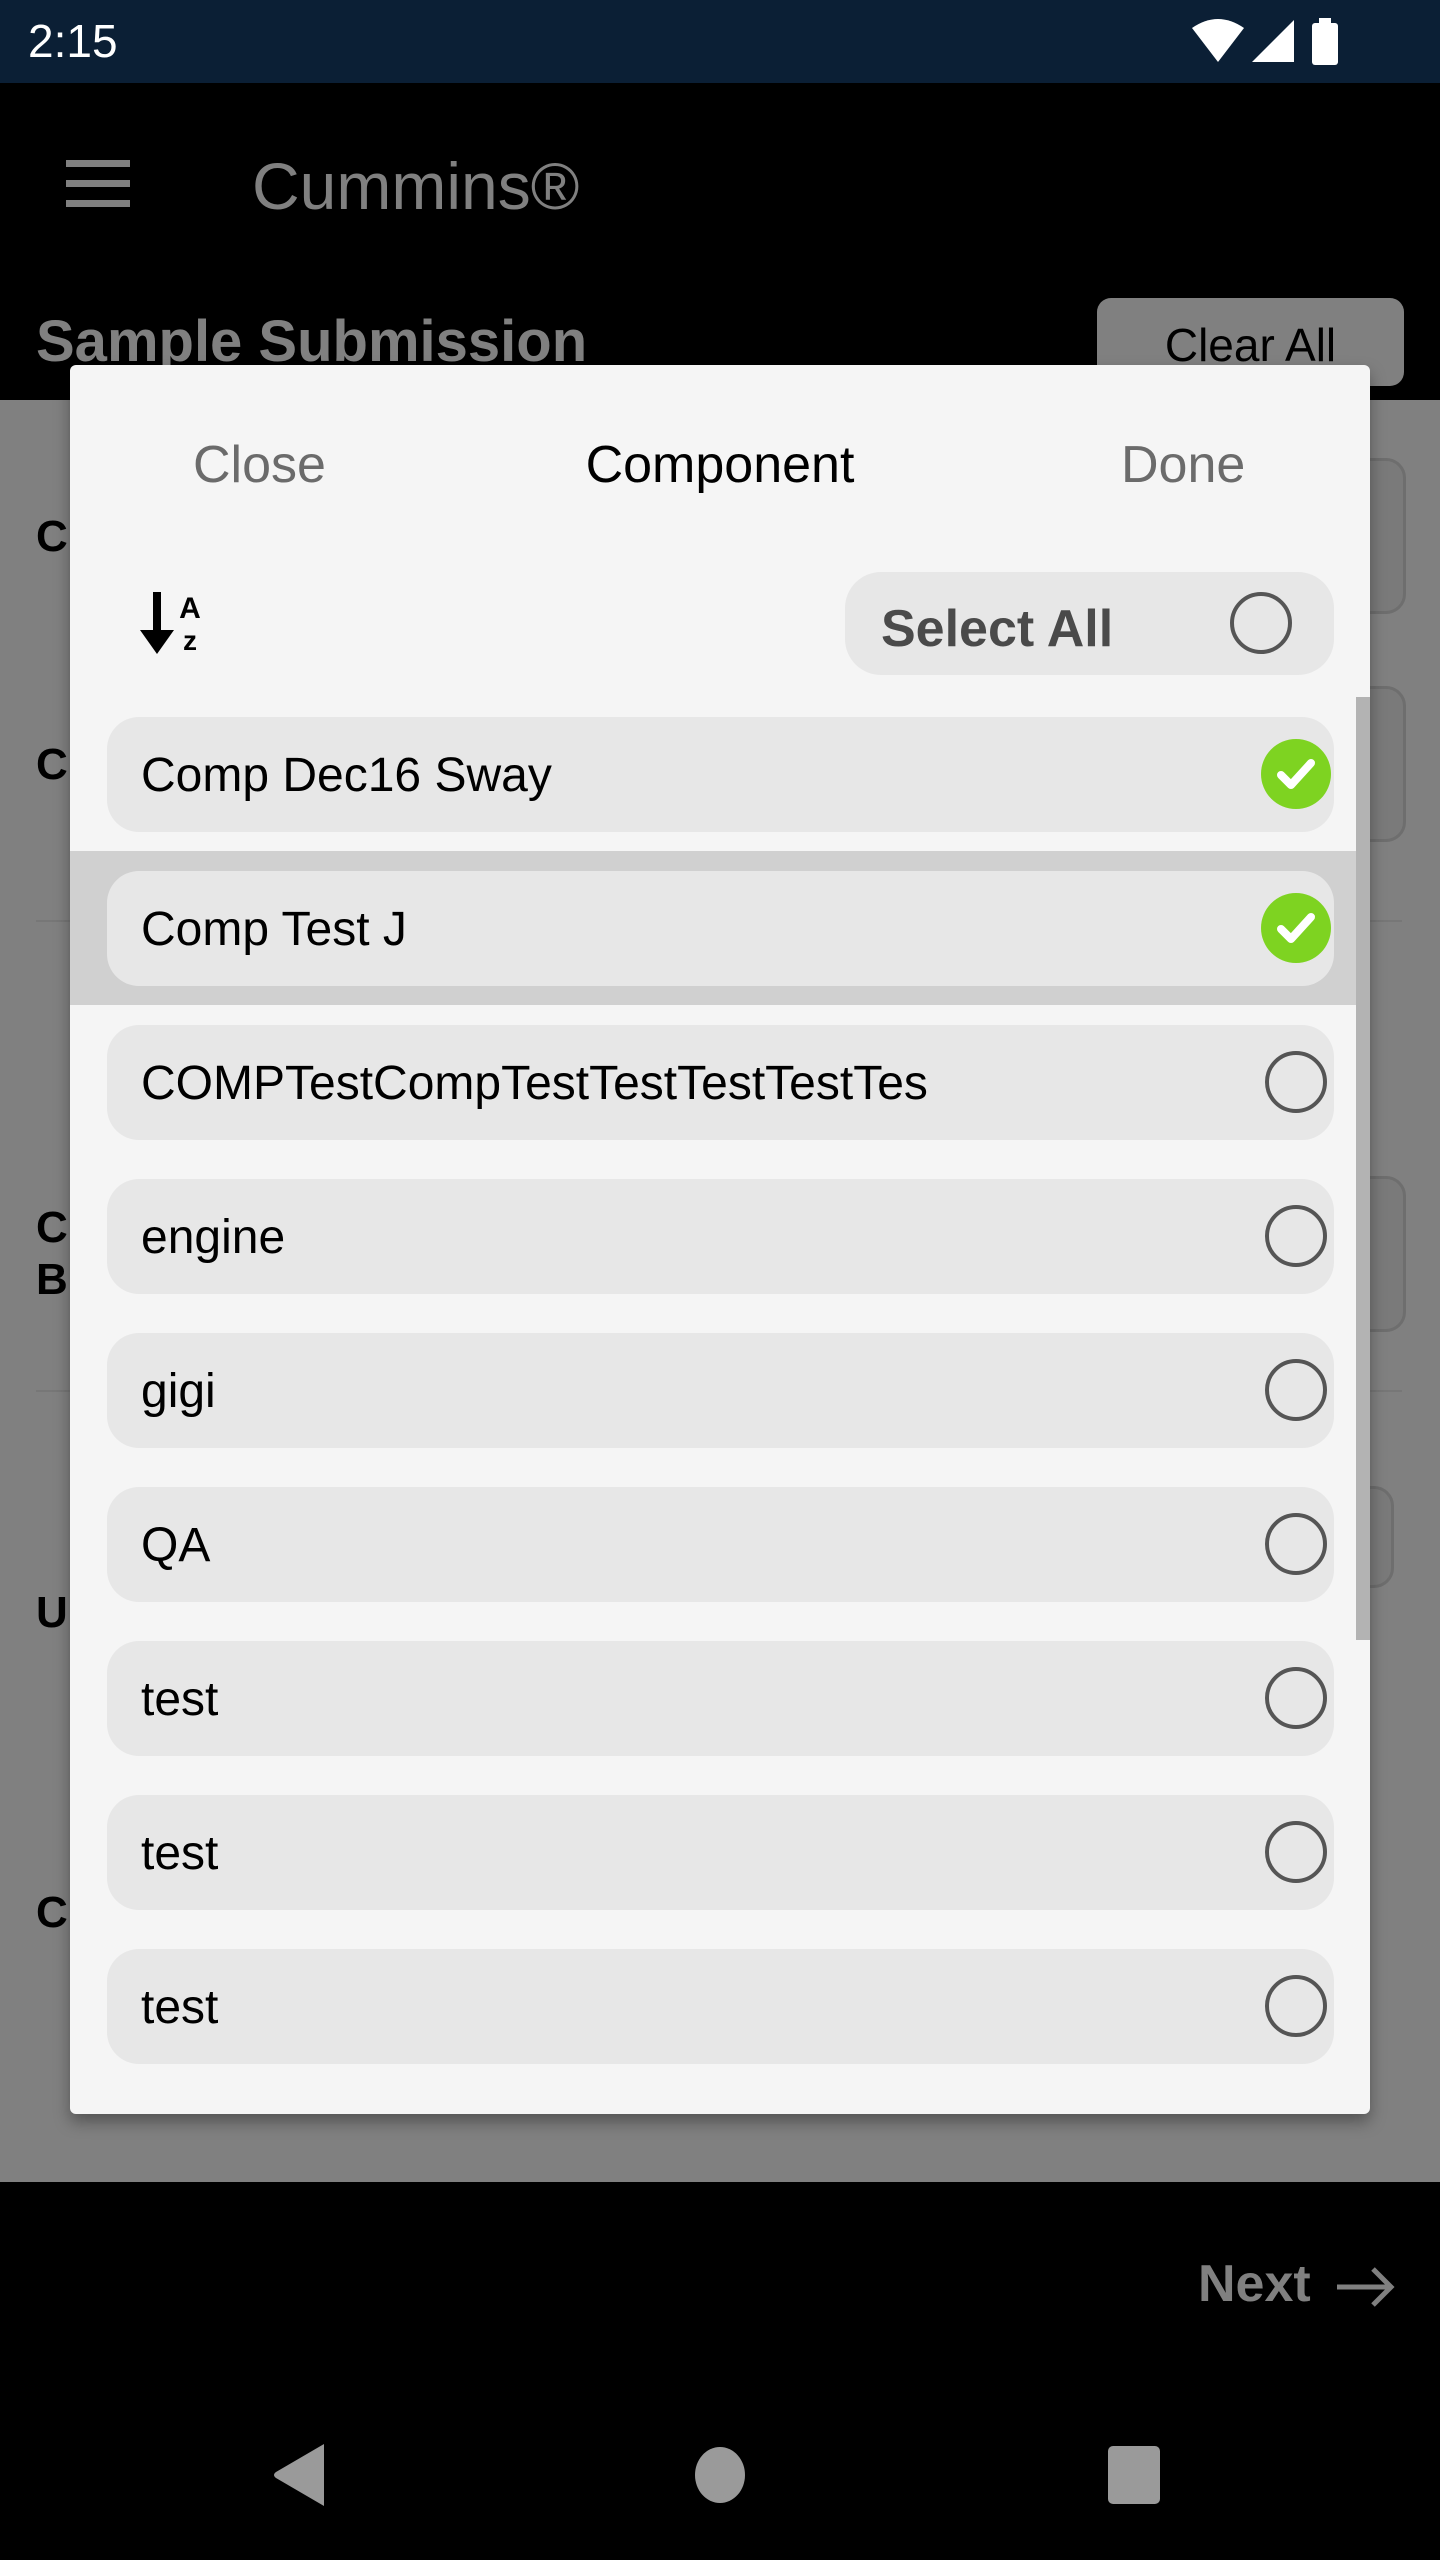 This screenshot has height=2560, width=1440. I want to click on form-label: C B, so click(52, 1253).